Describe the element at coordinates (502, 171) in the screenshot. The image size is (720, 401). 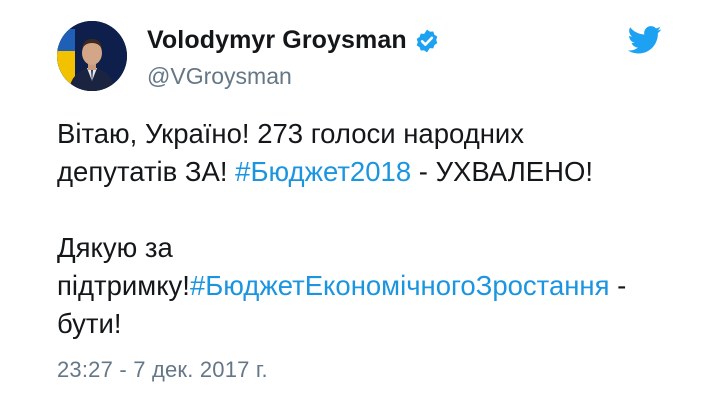
I see `tweet-text-segment: - УХВАЛЕНО!` at that location.